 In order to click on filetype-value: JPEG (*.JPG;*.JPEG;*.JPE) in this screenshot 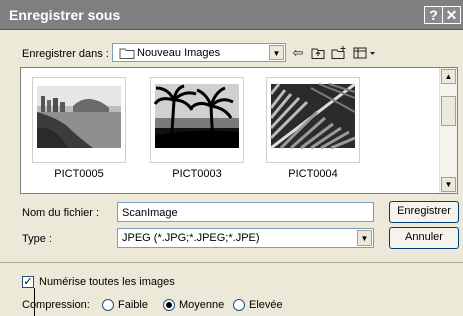, I will do `click(191, 238)`.